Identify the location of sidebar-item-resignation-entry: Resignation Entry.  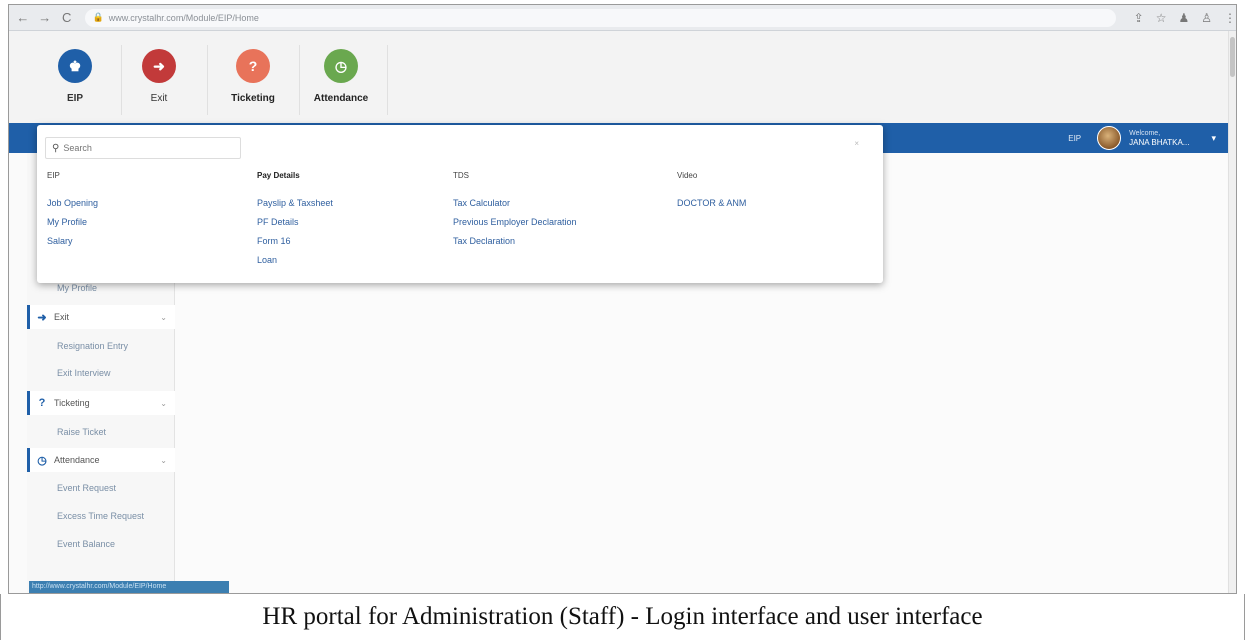
(92, 346).